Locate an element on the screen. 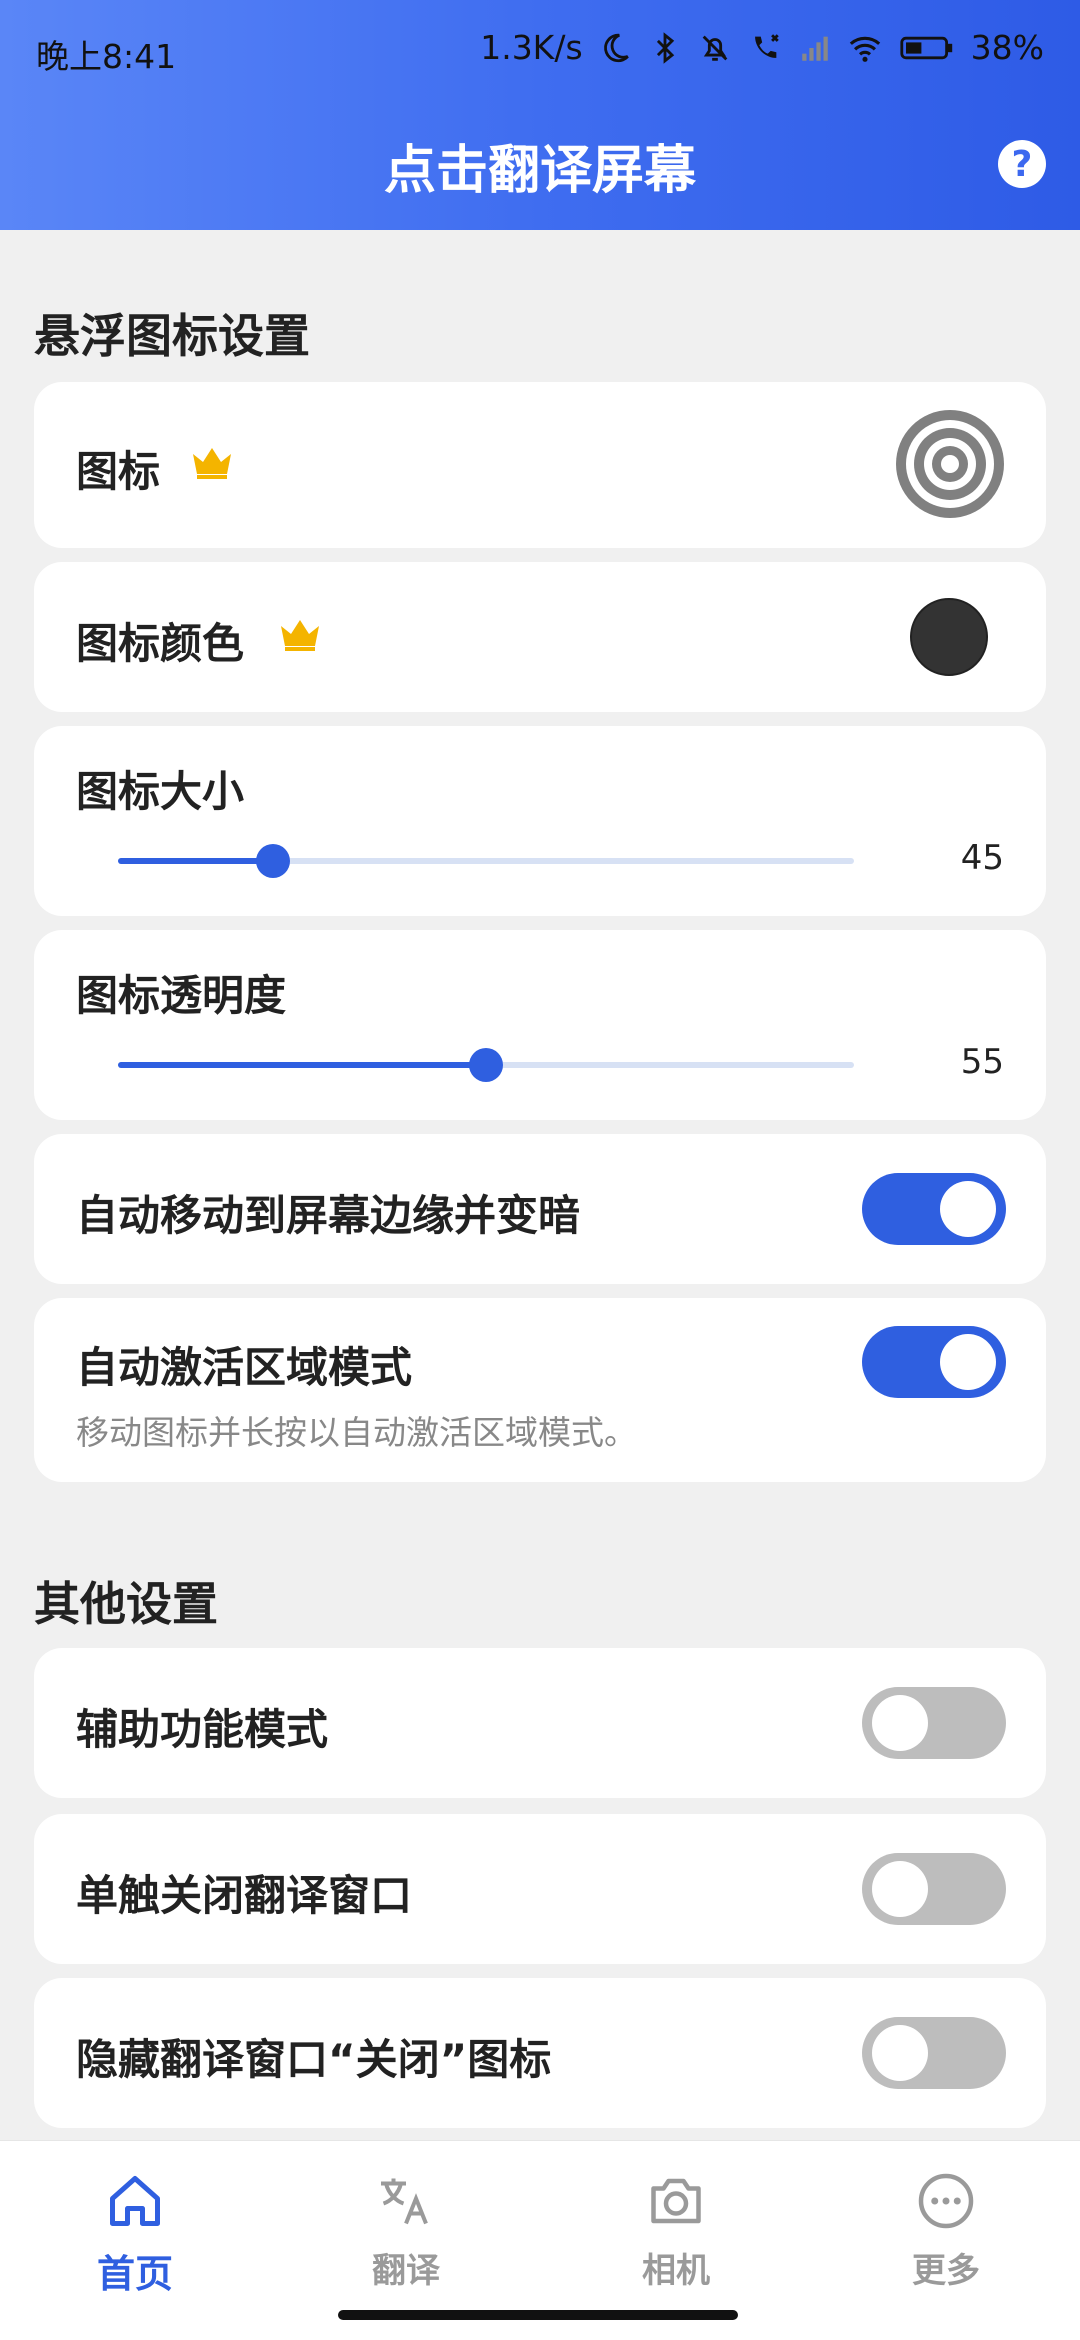 The height and width of the screenshot is (2340, 1080). accessibility-row: 辅助功能模式 is located at coordinates (540, 1723).